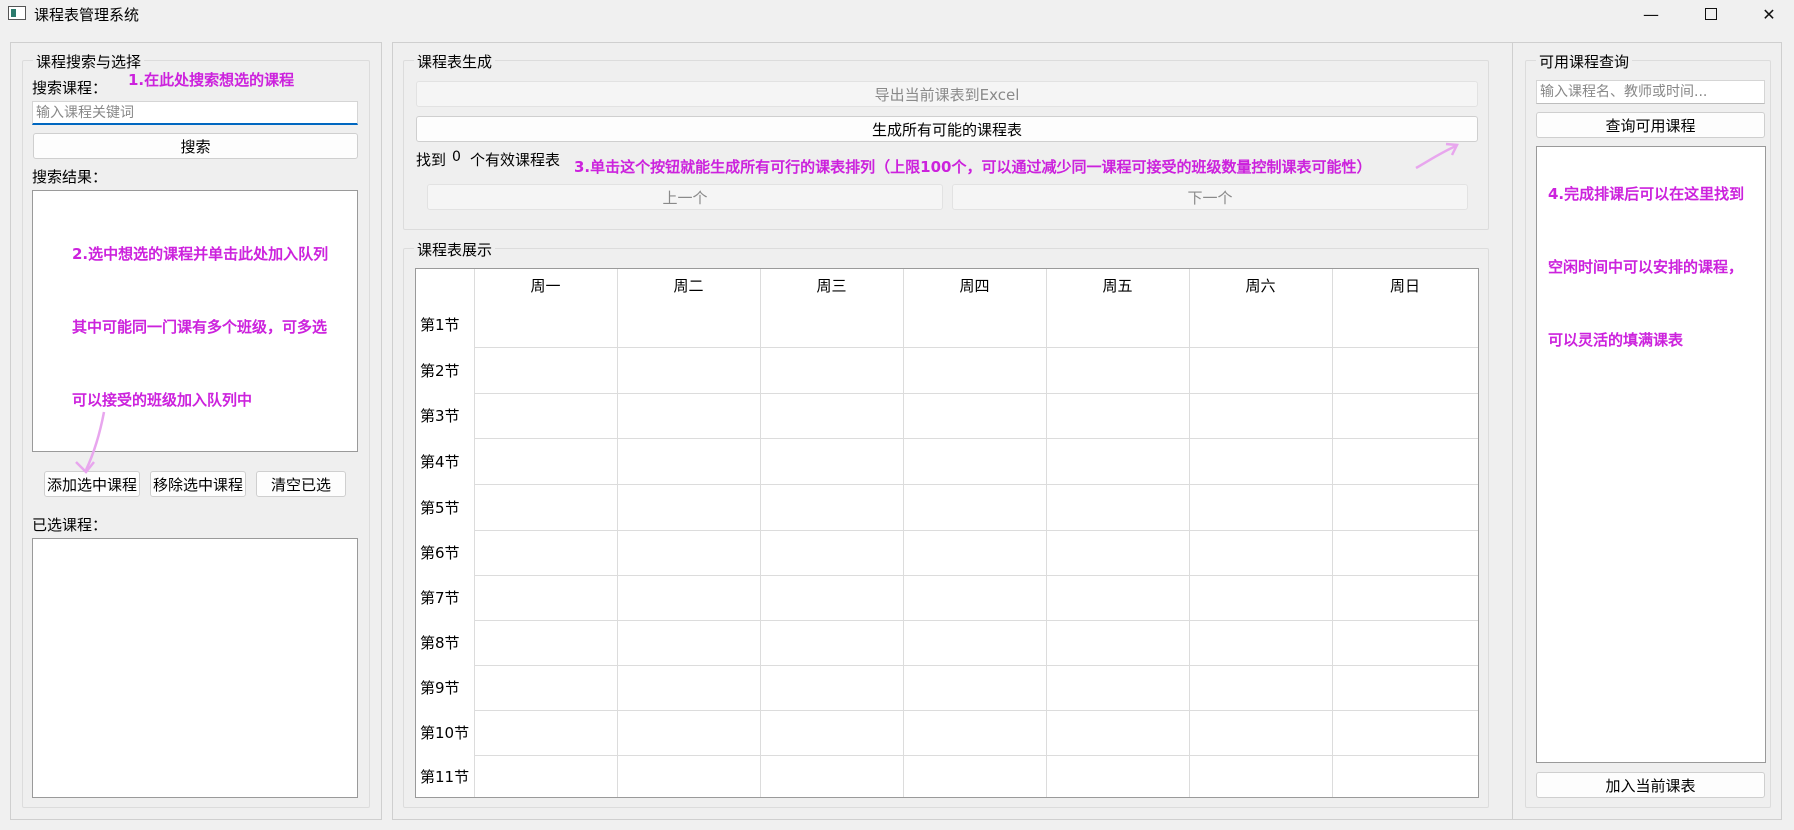 This screenshot has width=1794, height=830. Describe the element at coordinates (947, 129) in the screenshot. I see `generate-schedules-button: 生成所有可能的课程表` at that location.